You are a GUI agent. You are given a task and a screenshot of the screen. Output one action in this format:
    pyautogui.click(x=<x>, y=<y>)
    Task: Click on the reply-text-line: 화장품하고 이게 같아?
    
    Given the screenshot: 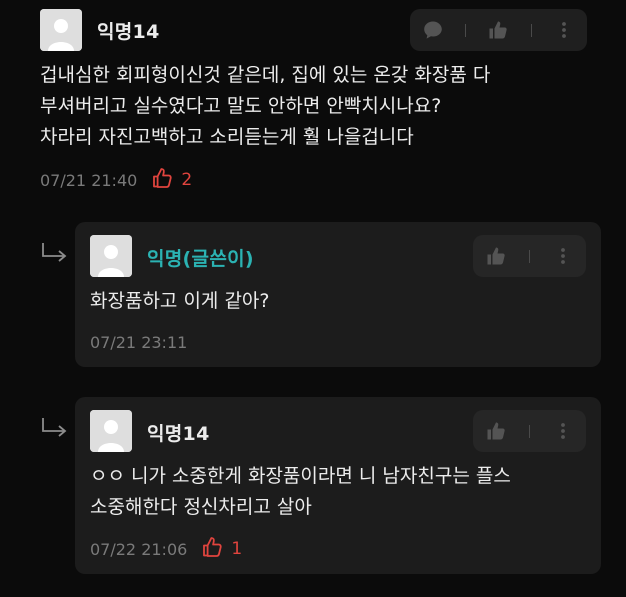 What is the action you would take?
    pyautogui.click(x=180, y=301)
    